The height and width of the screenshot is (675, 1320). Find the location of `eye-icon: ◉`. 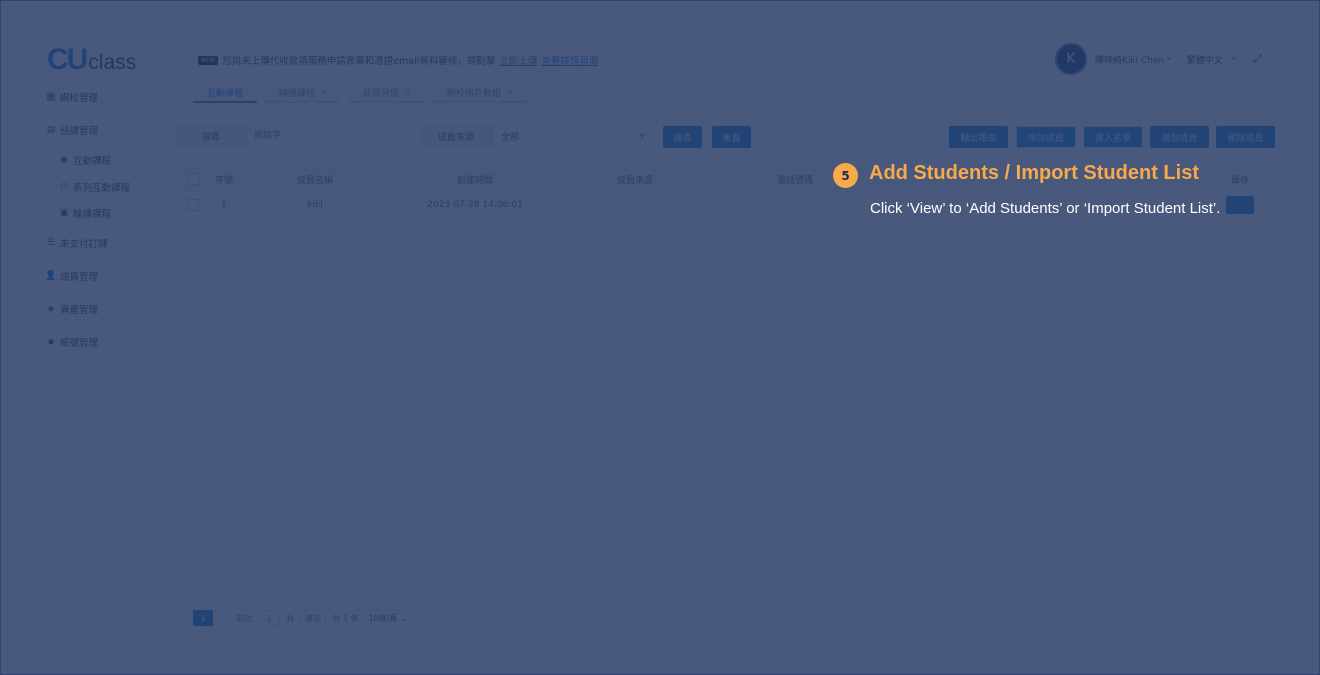

eye-icon: ◉ is located at coordinates (64, 160).